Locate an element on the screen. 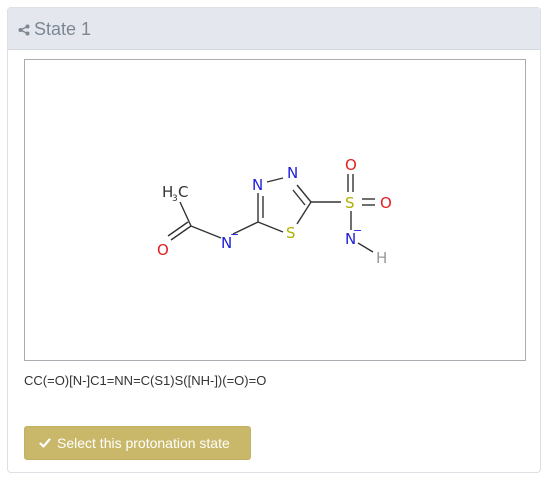 Image resolution: width=550 pixels, height=486 pixels. select-button-label: Select this protonation state is located at coordinates (143, 443).